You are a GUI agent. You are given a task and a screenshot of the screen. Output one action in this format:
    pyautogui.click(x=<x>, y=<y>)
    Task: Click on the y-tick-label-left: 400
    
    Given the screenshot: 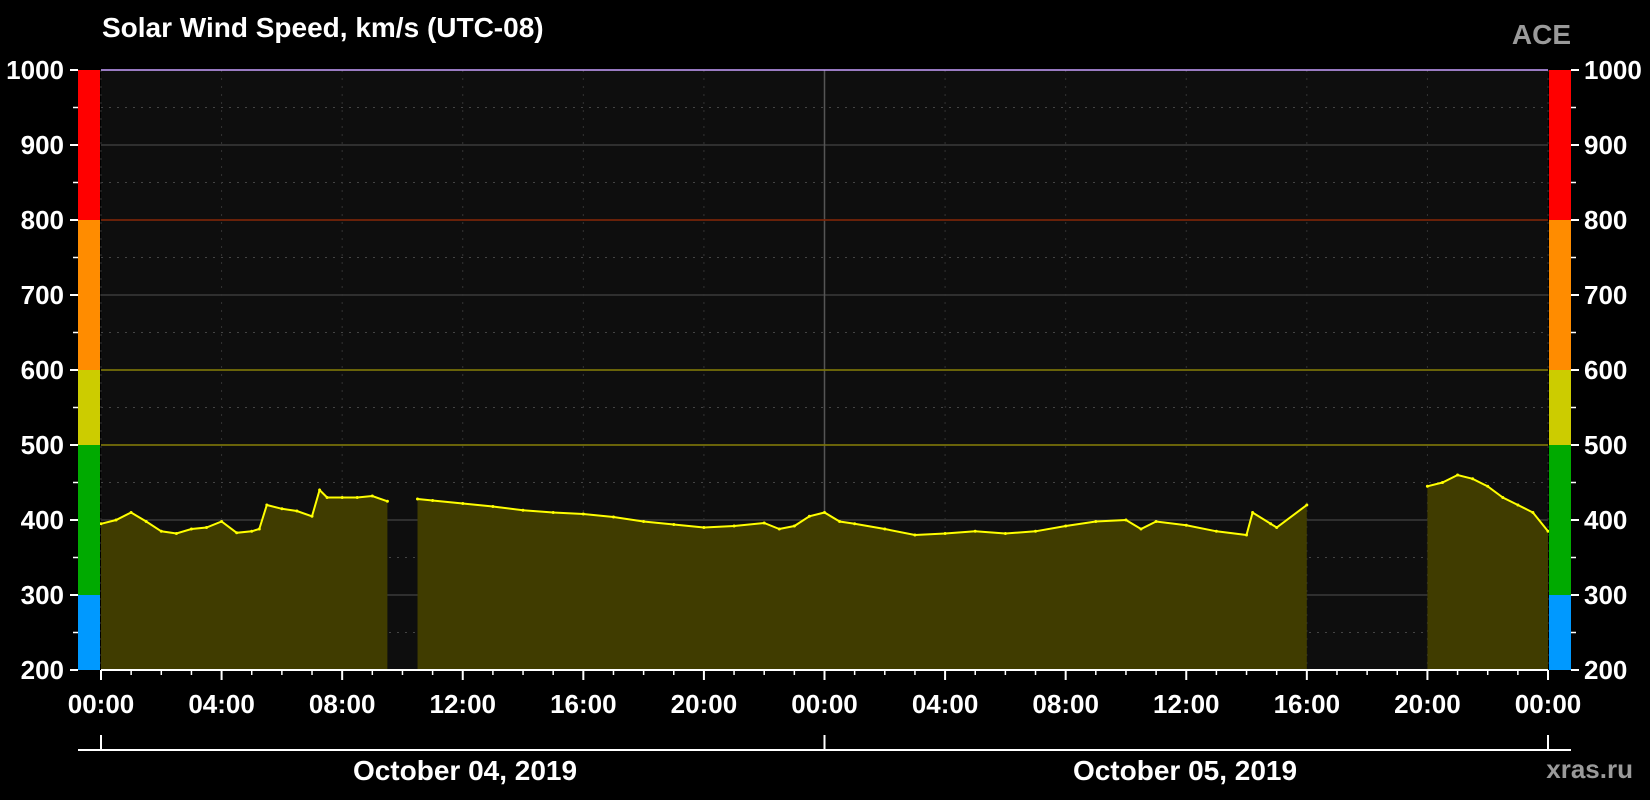 What is the action you would take?
    pyautogui.click(x=42, y=520)
    